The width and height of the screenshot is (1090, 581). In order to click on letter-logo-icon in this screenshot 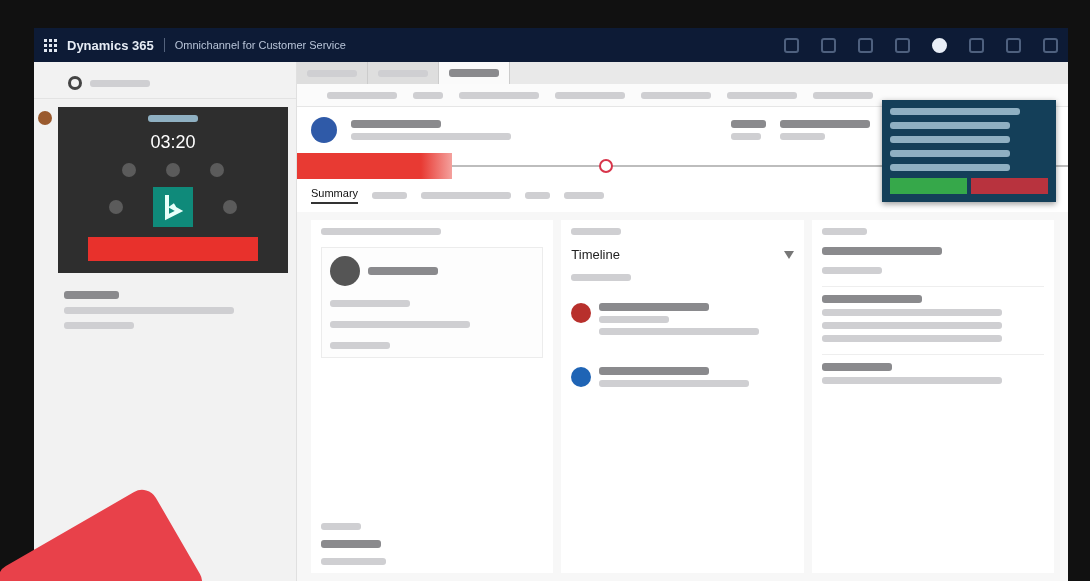, I will do `click(173, 207)`.